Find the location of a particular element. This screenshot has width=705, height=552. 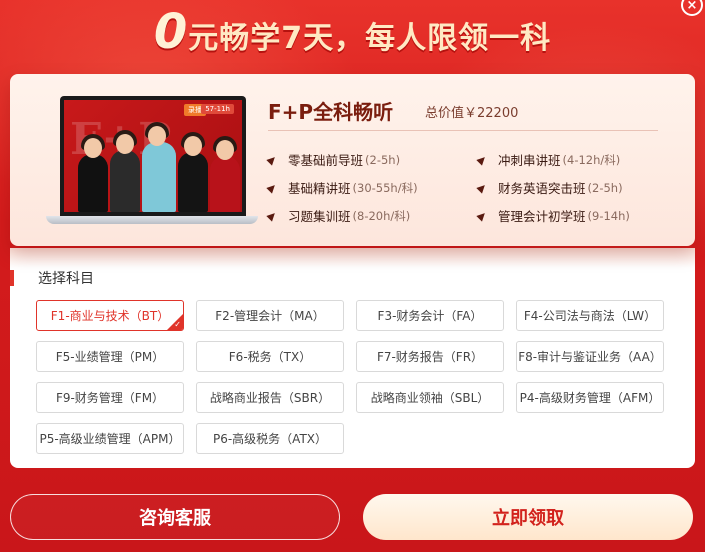

course-item: 管理会计初学班 (9-14h) is located at coordinates (572, 215).